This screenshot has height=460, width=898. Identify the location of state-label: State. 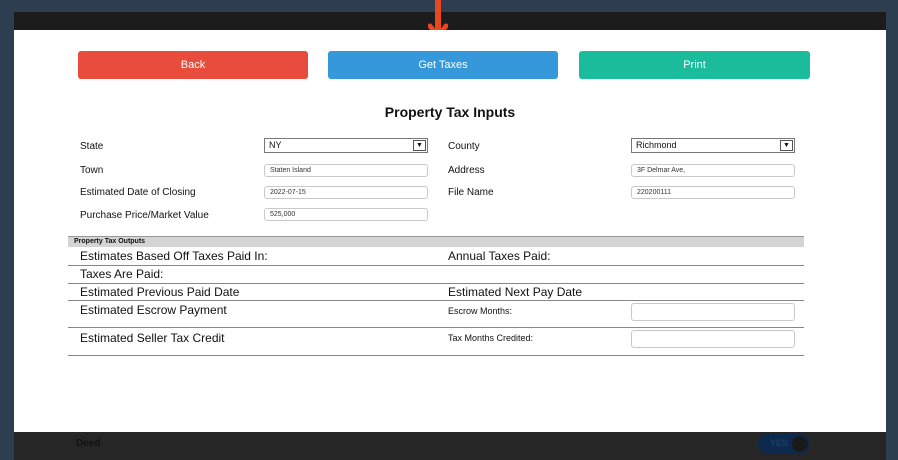
(92, 146).